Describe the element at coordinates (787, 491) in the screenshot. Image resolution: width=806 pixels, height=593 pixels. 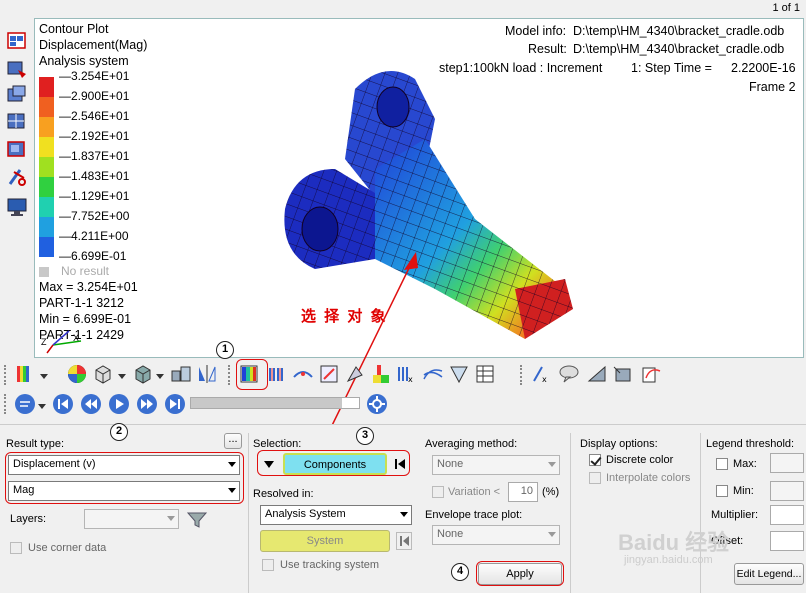
I see `legend-min-input` at that location.